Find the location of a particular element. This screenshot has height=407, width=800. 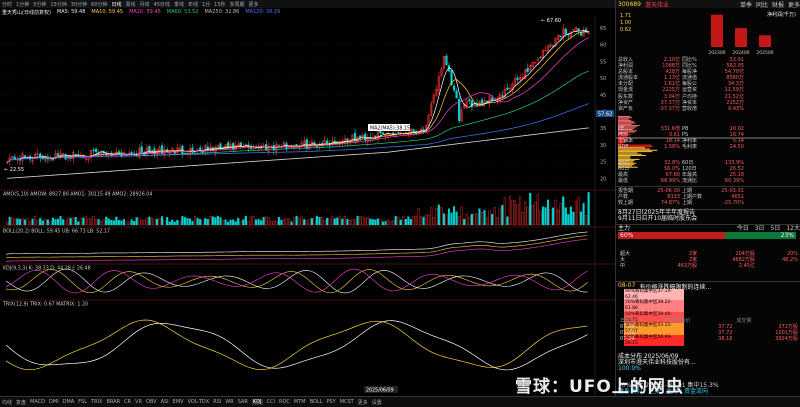

y-tick: 30 is located at coordinates (603, 146).